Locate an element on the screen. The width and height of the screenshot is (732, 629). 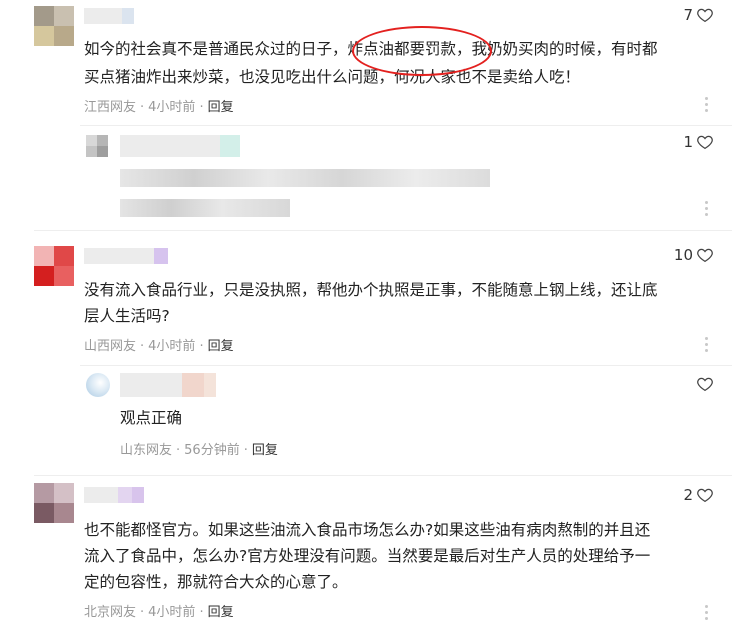
location-label: 山西网友 is located at coordinates (110, 346).